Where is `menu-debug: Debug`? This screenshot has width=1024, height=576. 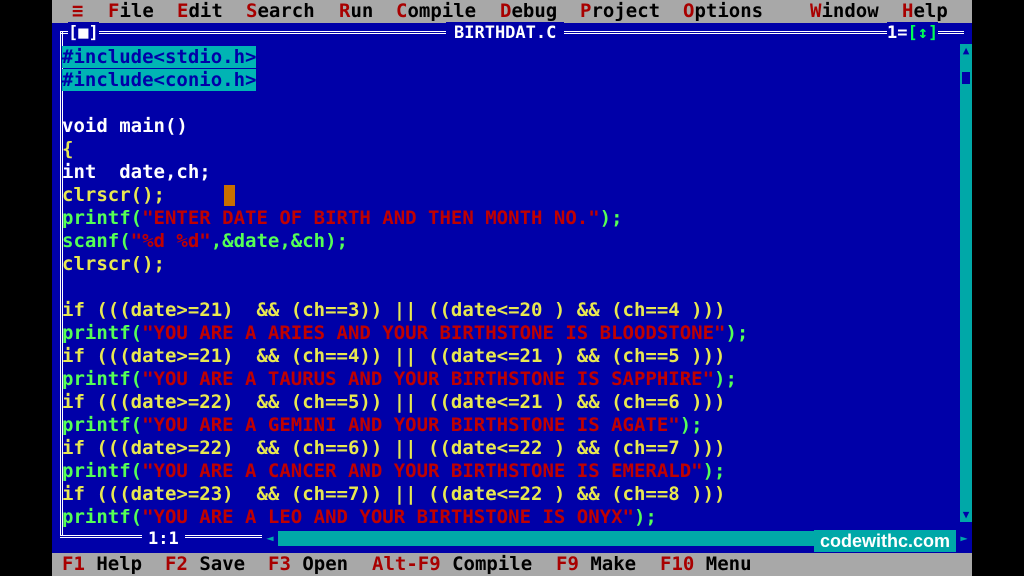 menu-debug: Debug is located at coordinates (528, 11).